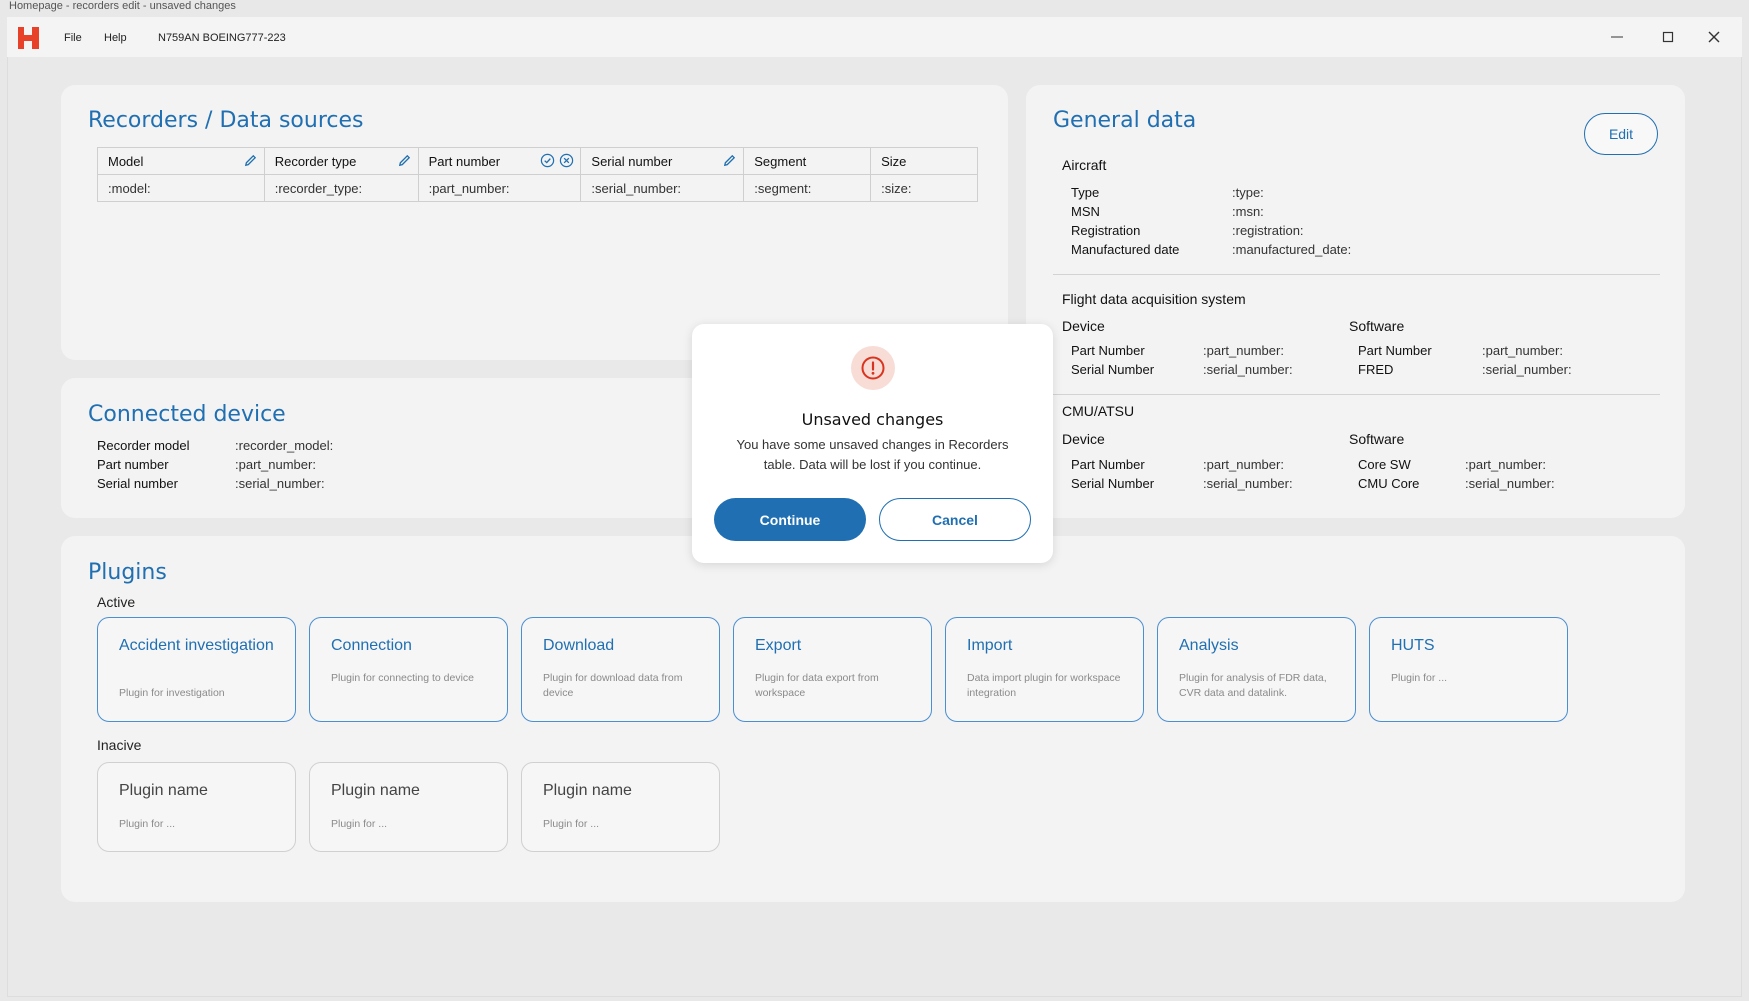 This screenshot has width=1749, height=1001. What do you see at coordinates (1108, 350) in the screenshot?
I see `field-label: Part Number` at bounding box center [1108, 350].